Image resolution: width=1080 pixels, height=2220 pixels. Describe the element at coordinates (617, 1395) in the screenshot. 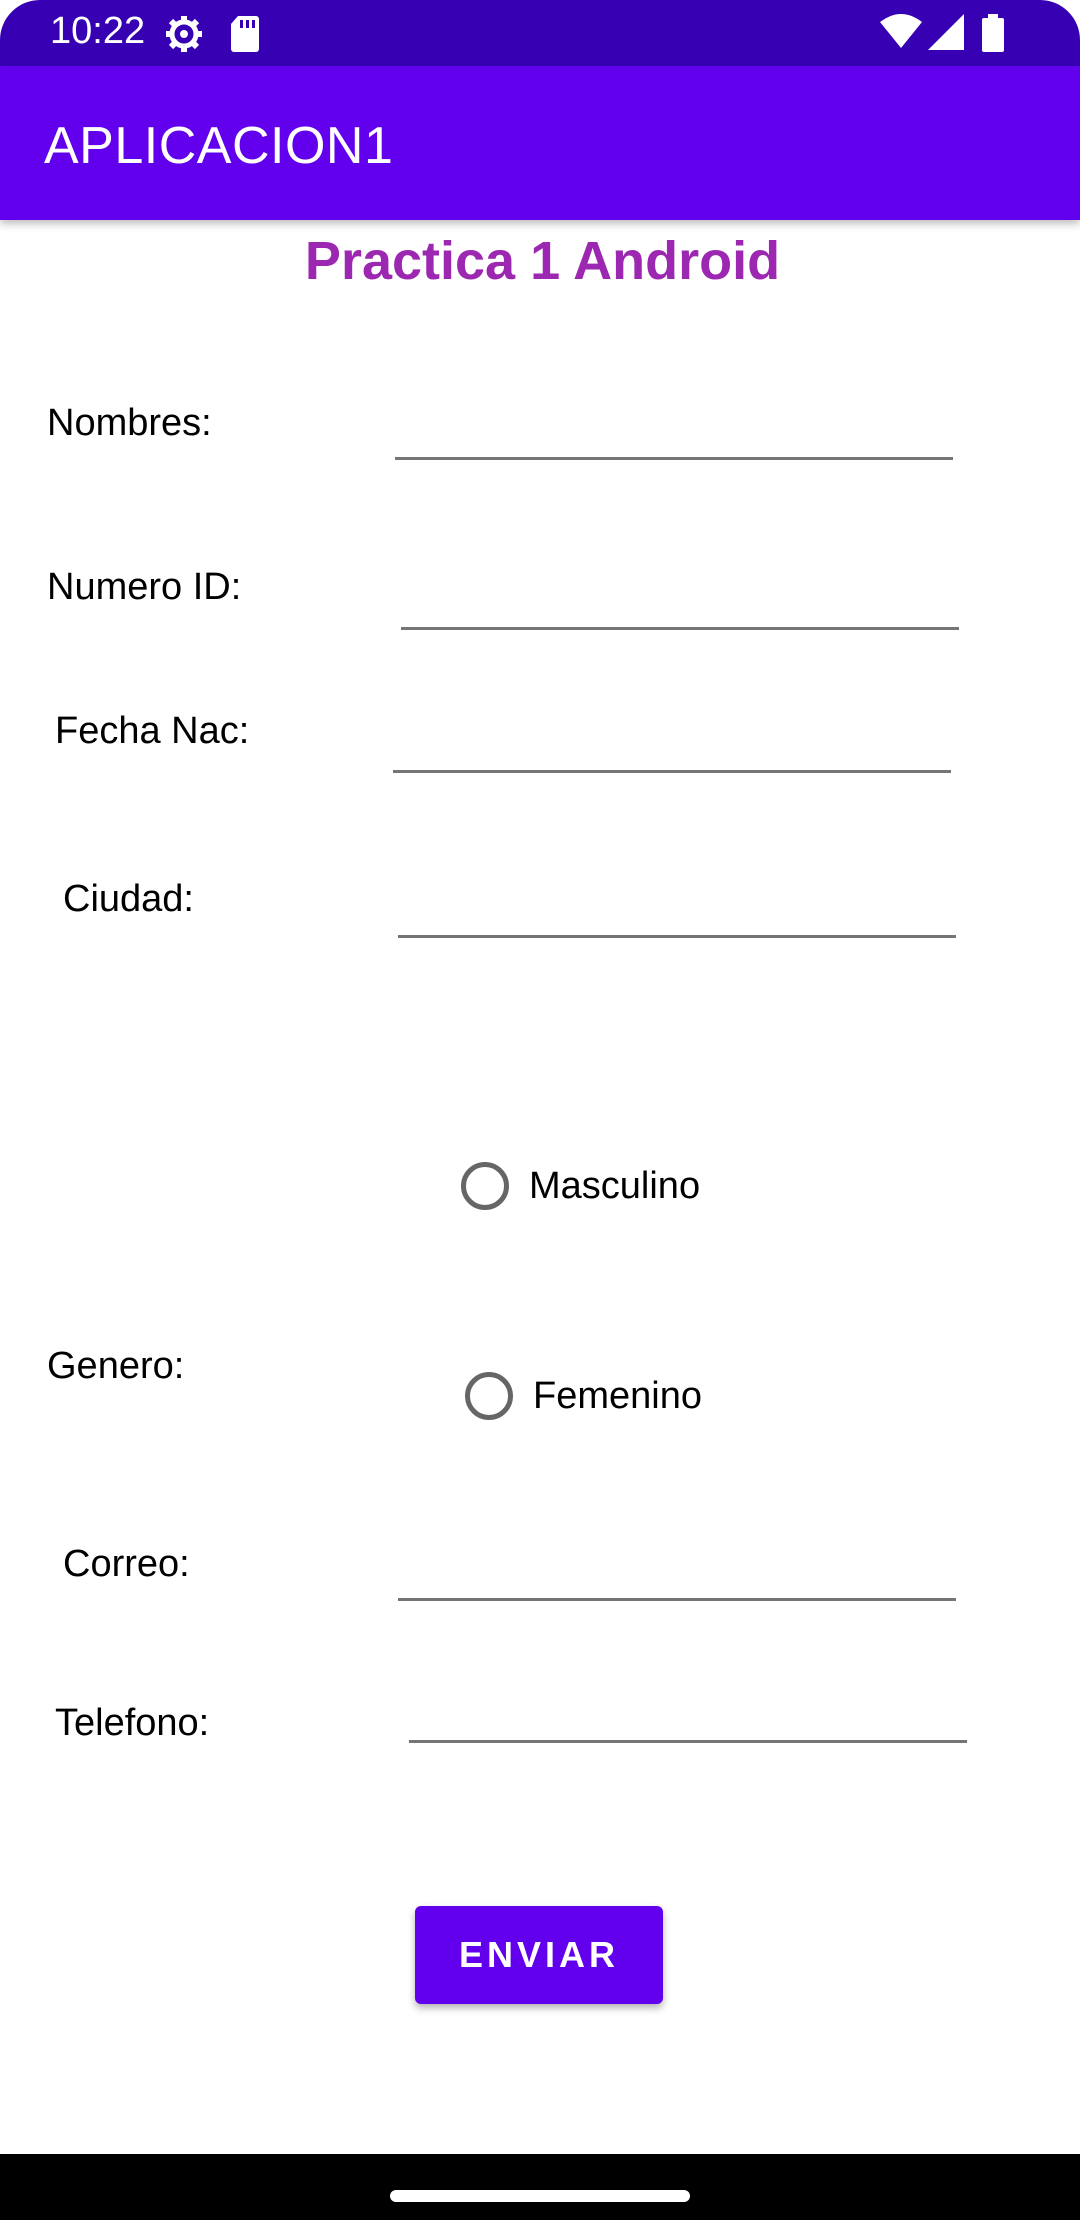

I see `radio-femenino-label: Femenino` at that location.